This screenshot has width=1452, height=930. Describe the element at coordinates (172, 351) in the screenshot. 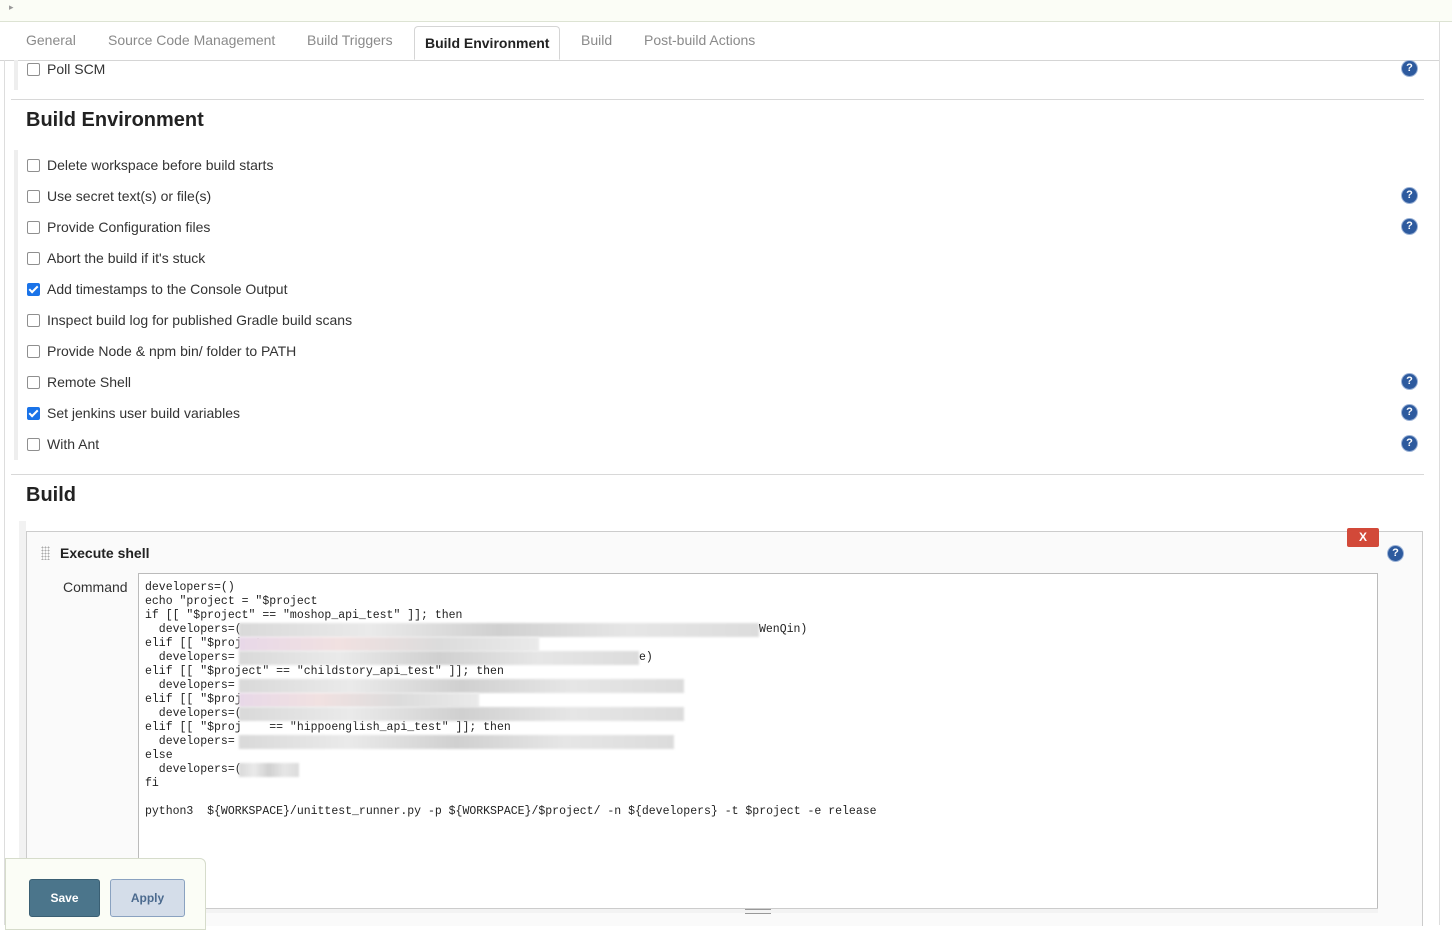

I see `option-label: Provide Node & npm bin/ folder to PATH` at that location.